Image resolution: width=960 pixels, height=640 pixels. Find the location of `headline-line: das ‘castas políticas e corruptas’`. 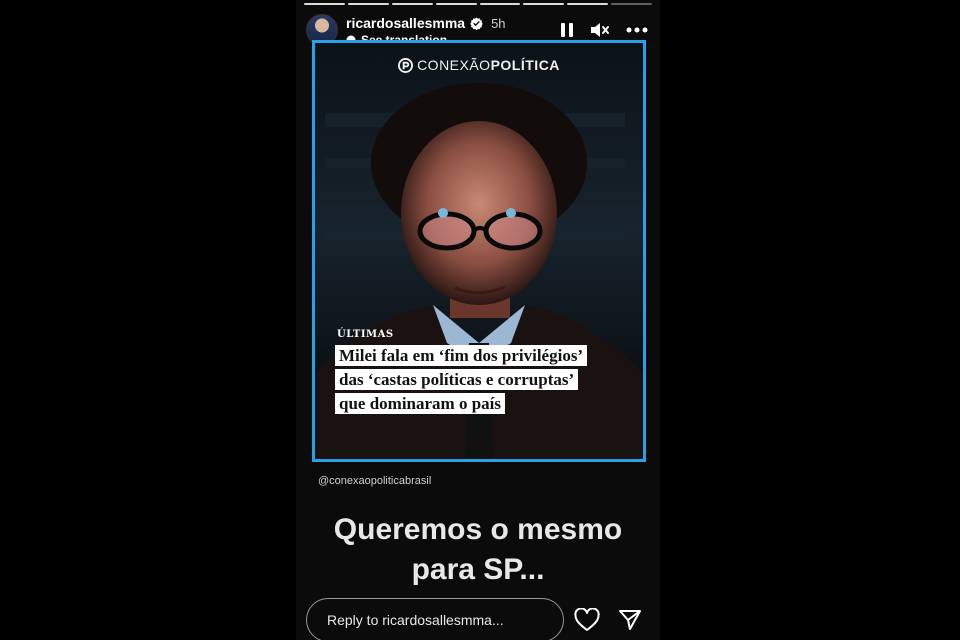

headline-line: das ‘castas políticas e corruptas’ is located at coordinates (457, 379).